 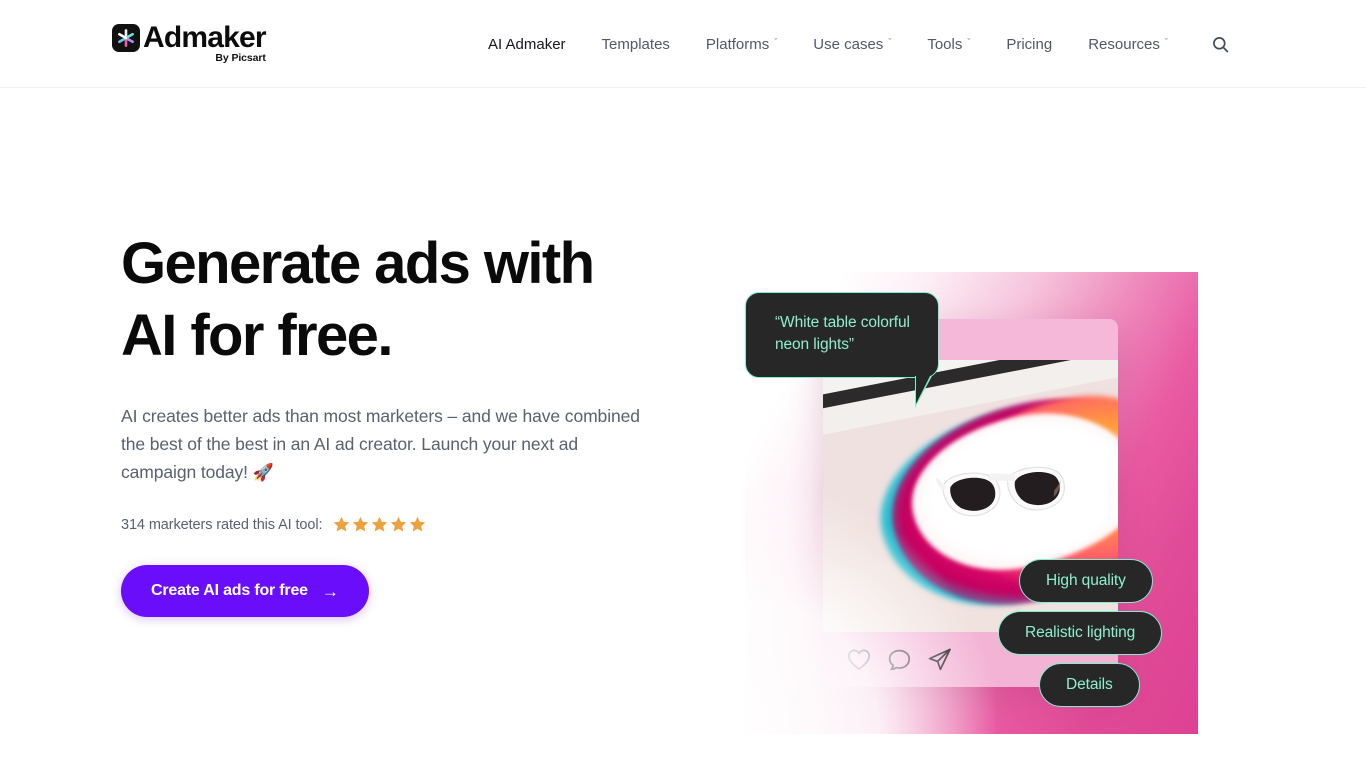 I want to click on nav-item-label: Pricing, so click(x=1029, y=44).